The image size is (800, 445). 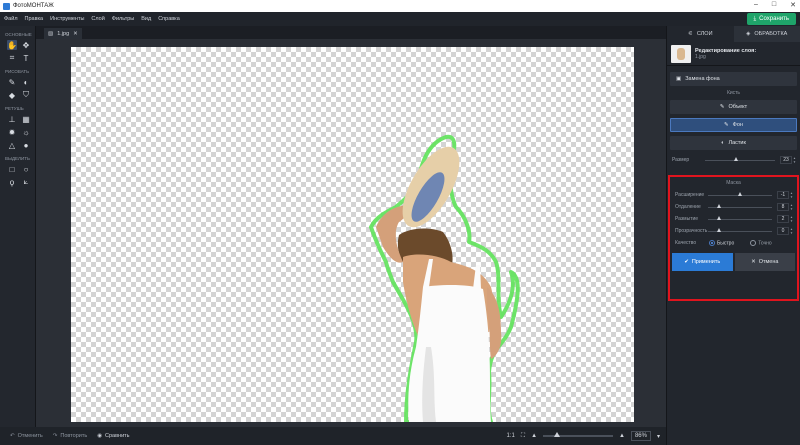 What do you see at coordinates (792, 219) in the screenshot?
I see `blur-spinner: ▲ ▼` at bounding box center [792, 219].